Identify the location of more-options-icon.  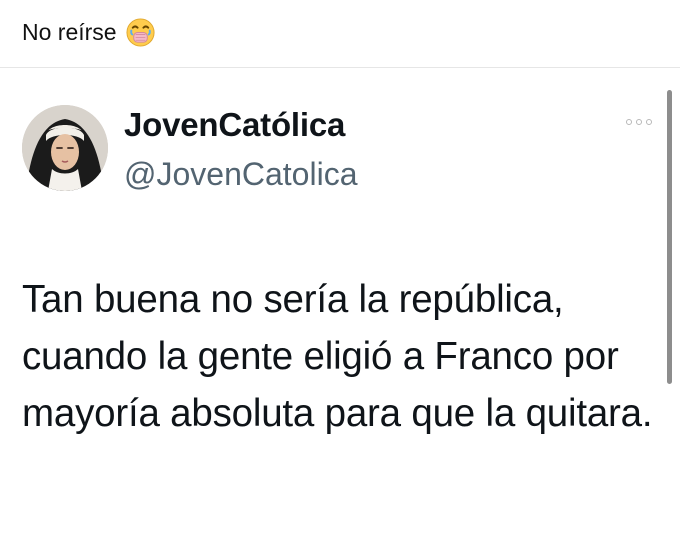
(641, 122).